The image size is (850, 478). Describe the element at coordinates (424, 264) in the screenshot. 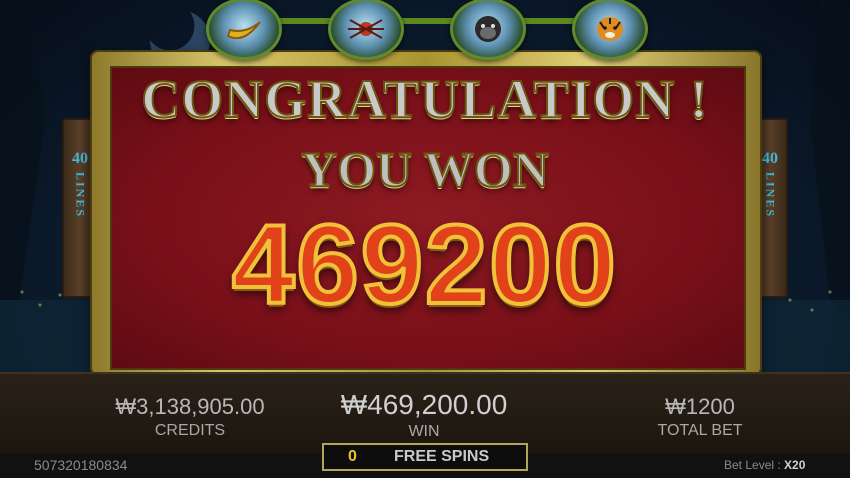

I see `win-amount-display: 469200` at that location.